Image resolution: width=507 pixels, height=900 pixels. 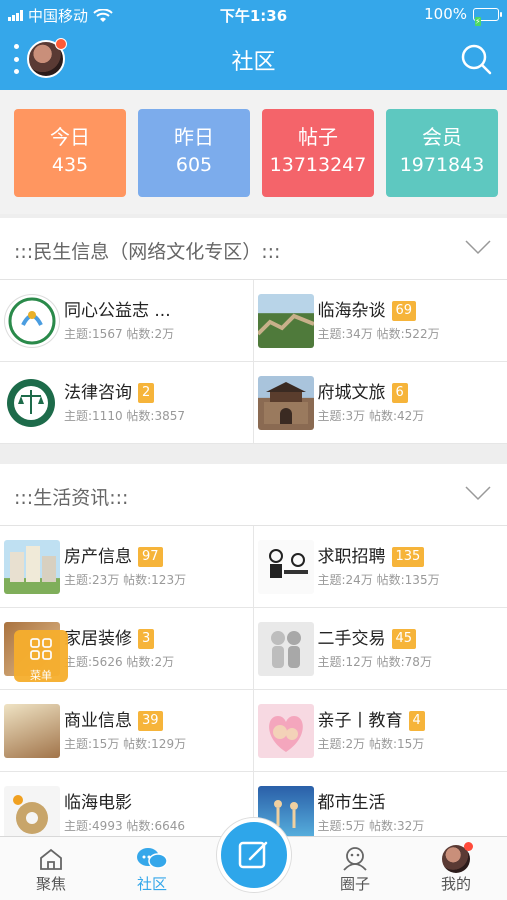 What do you see at coordinates (151, 884) in the screenshot?
I see `tab-label: 社区` at bounding box center [151, 884].